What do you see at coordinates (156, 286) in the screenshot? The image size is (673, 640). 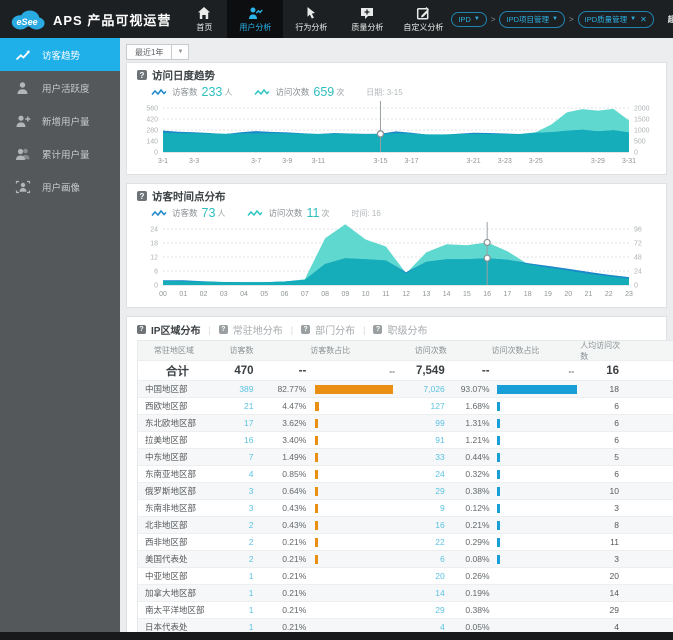 I see `svg-text: 0` at bounding box center [156, 286].